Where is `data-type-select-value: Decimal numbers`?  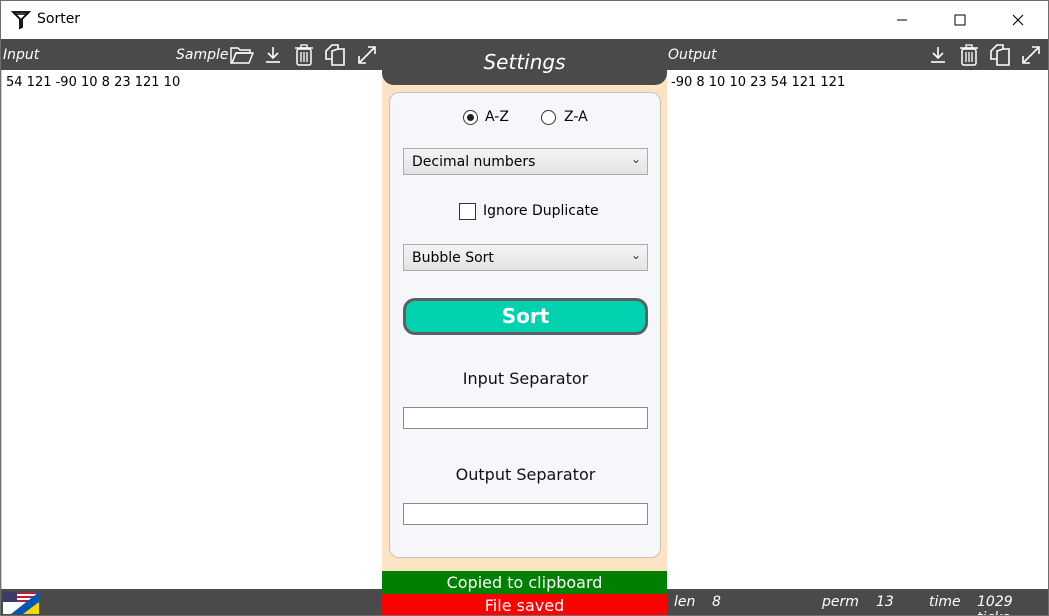 data-type-select-value: Decimal numbers is located at coordinates (474, 162).